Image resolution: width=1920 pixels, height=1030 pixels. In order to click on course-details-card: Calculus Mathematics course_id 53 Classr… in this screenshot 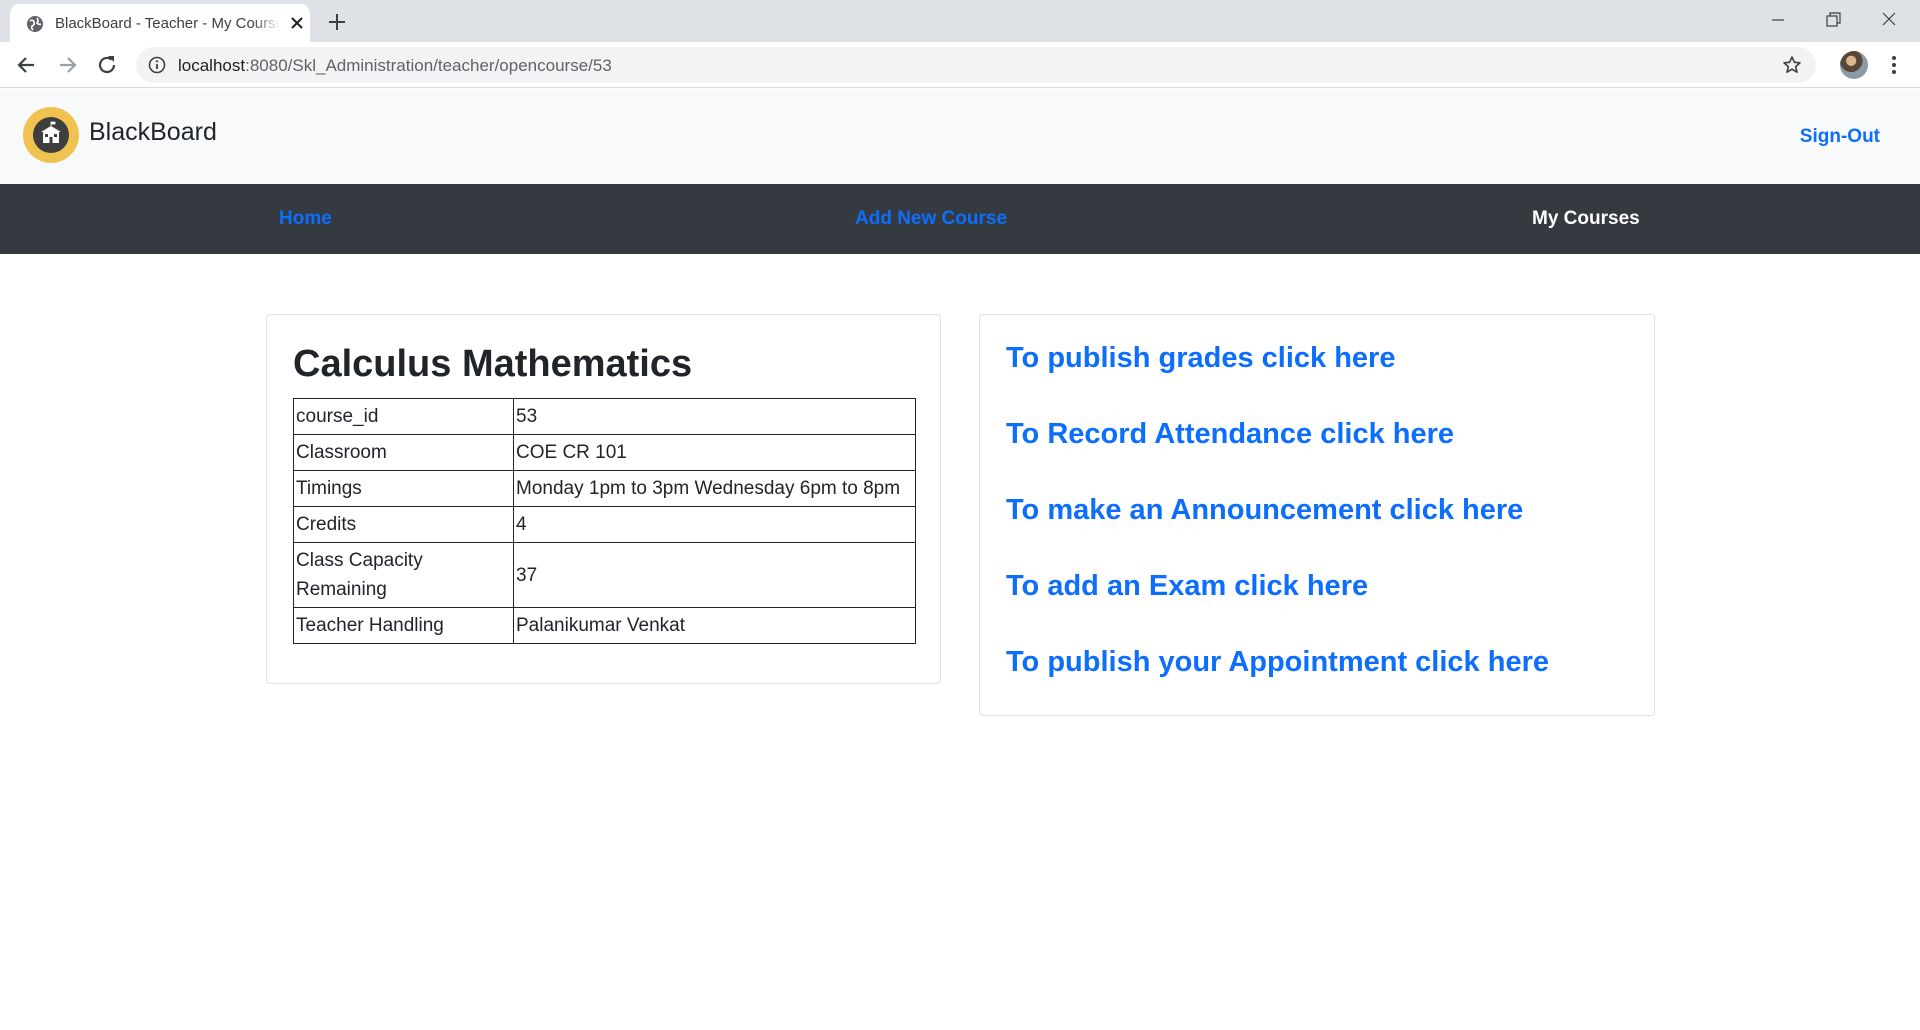, I will do `click(603, 499)`.